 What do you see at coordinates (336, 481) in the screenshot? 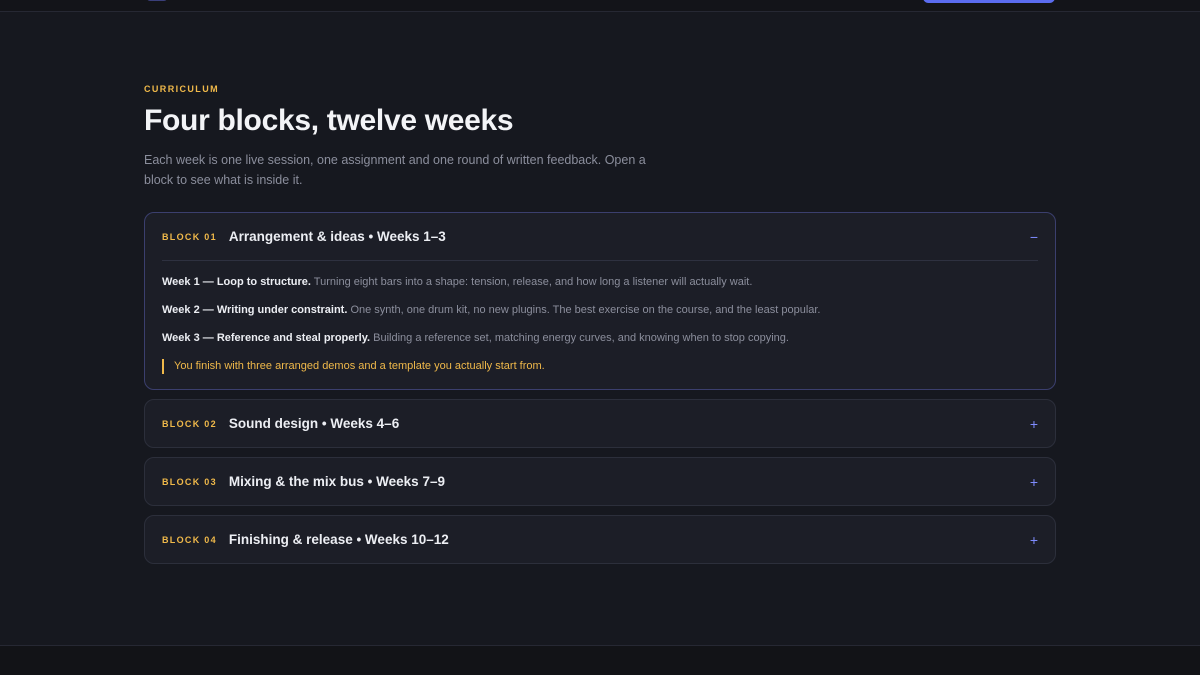
I see `block-title: Mixing & the mix bus • Weeks 7–9` at bounding box center [336, 481].